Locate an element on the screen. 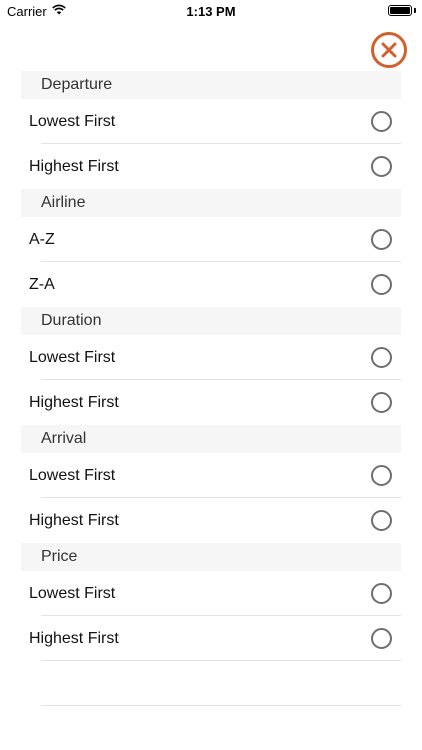 This screenshot has height=750, width=422. row-separator is located at coordinates (221, 660).